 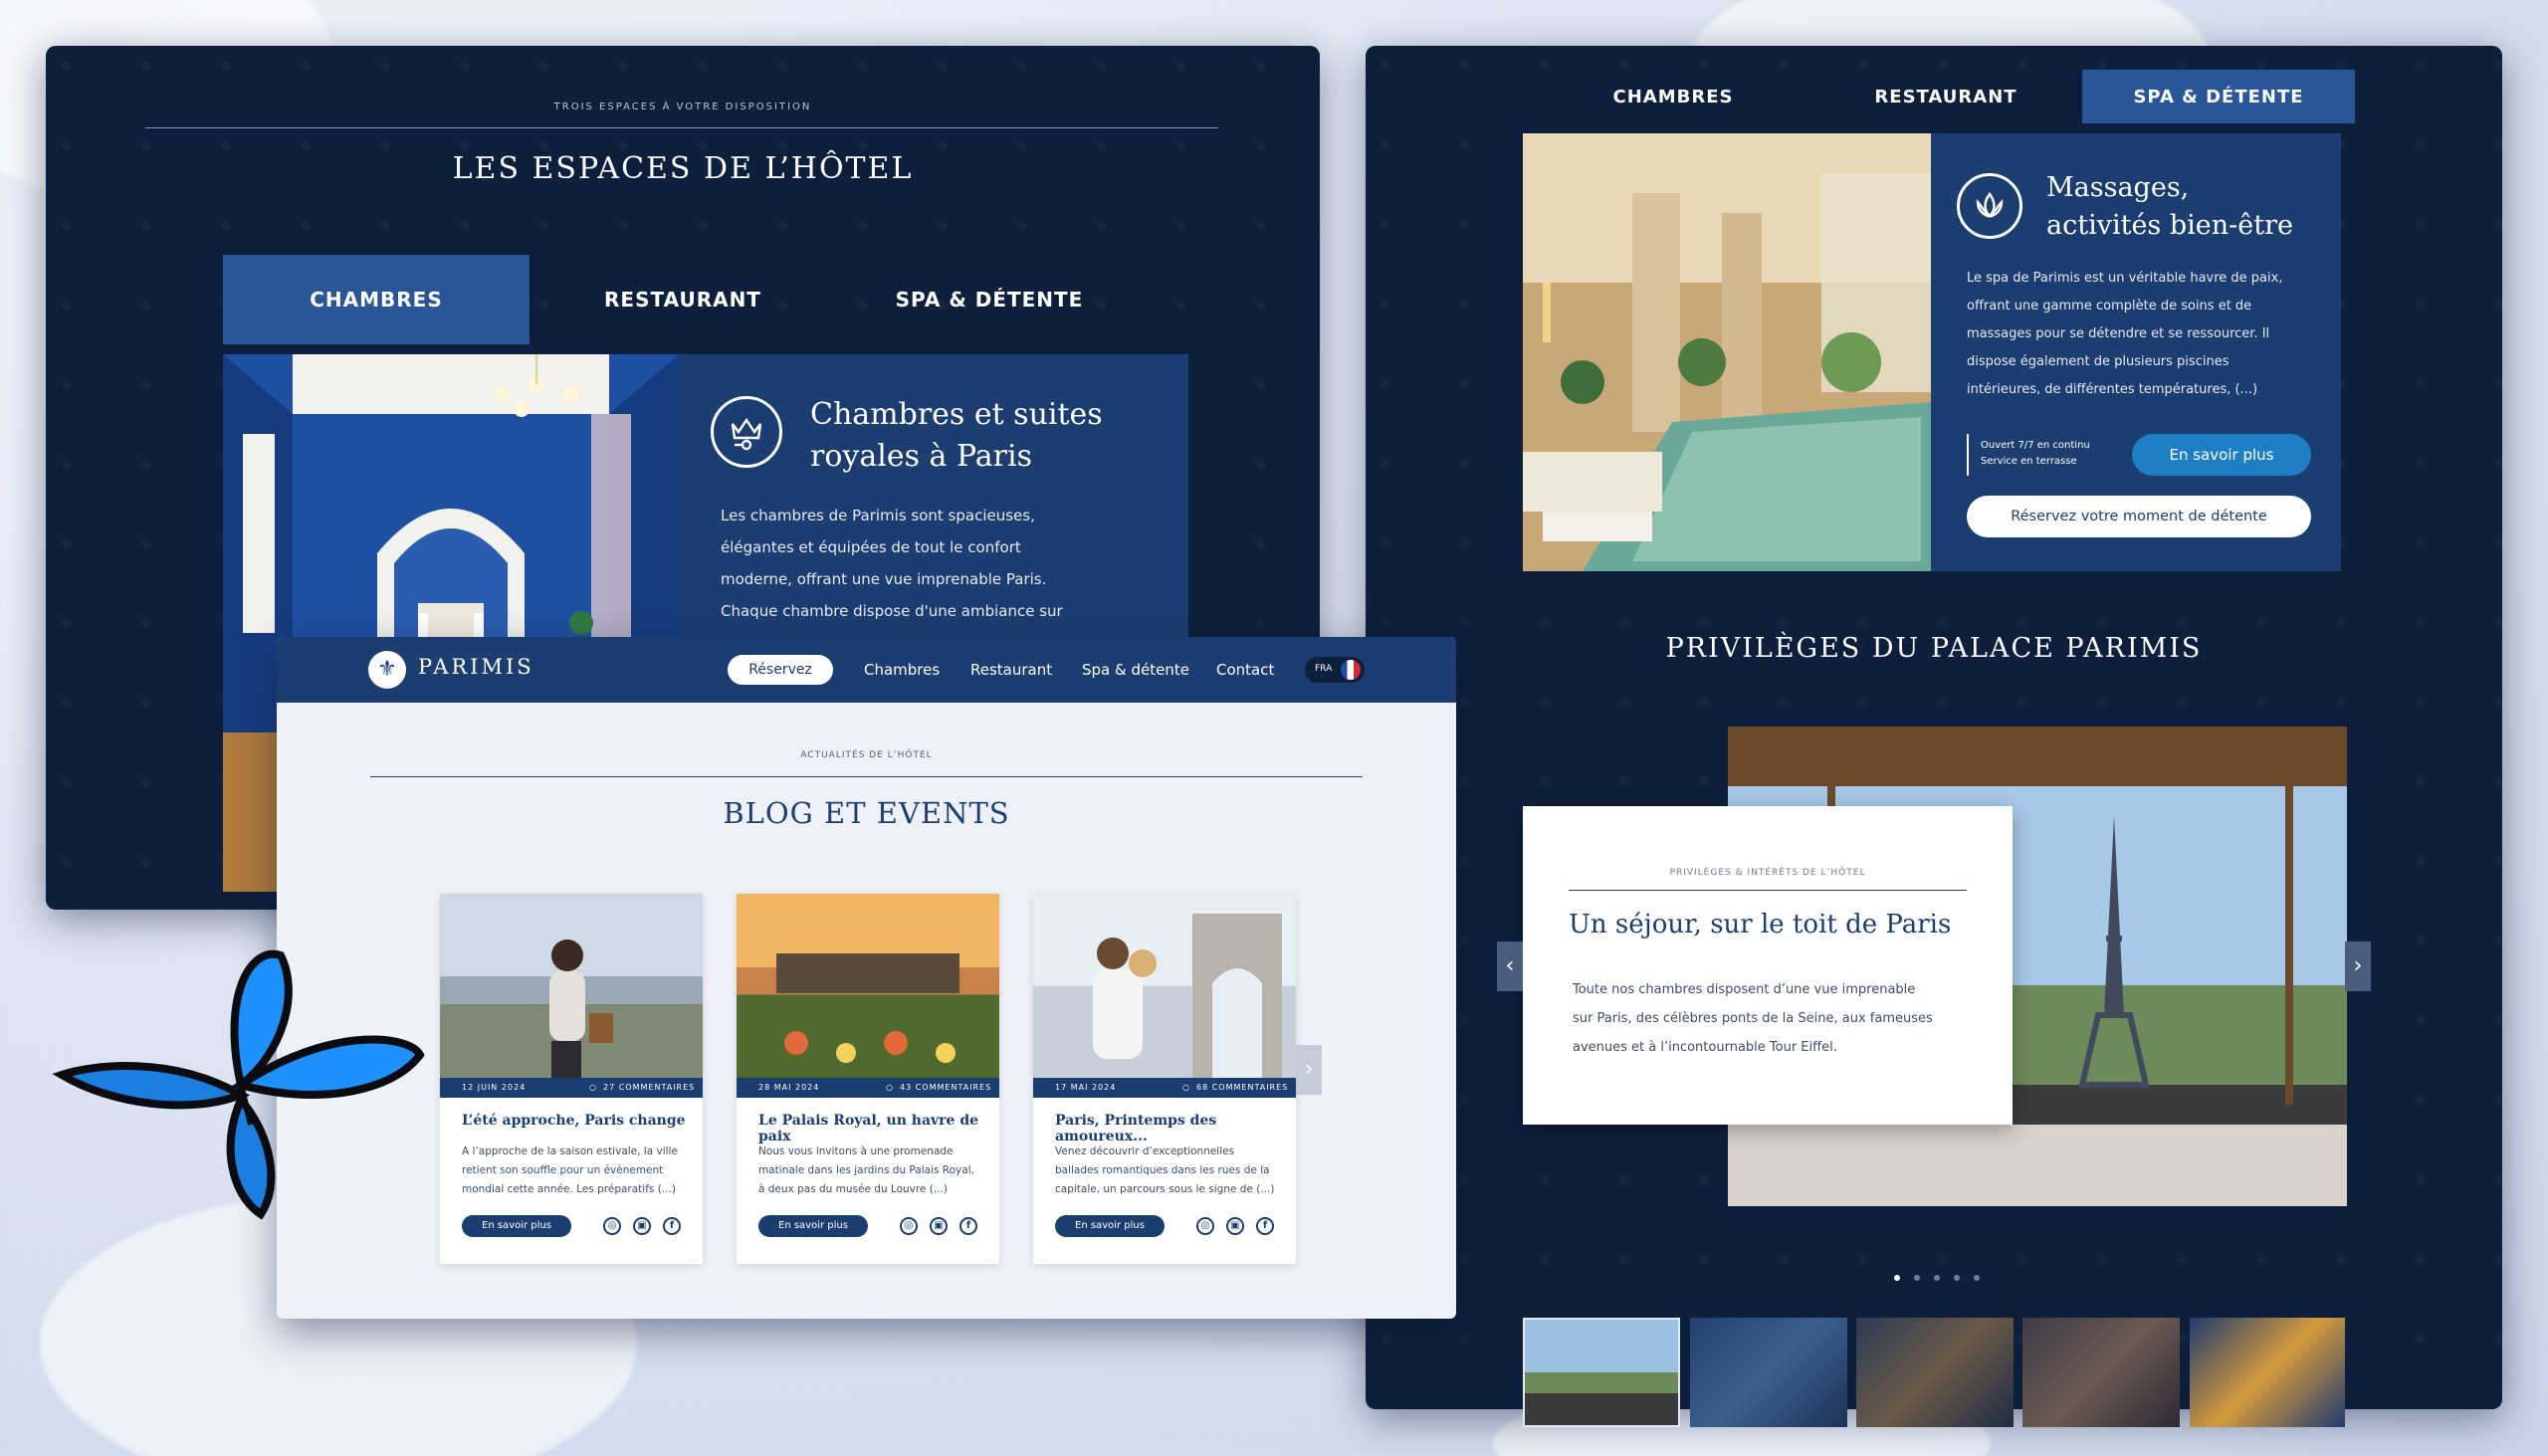 I want to click on nav-link-chambres: Chambres, so click(x=902, y=670).